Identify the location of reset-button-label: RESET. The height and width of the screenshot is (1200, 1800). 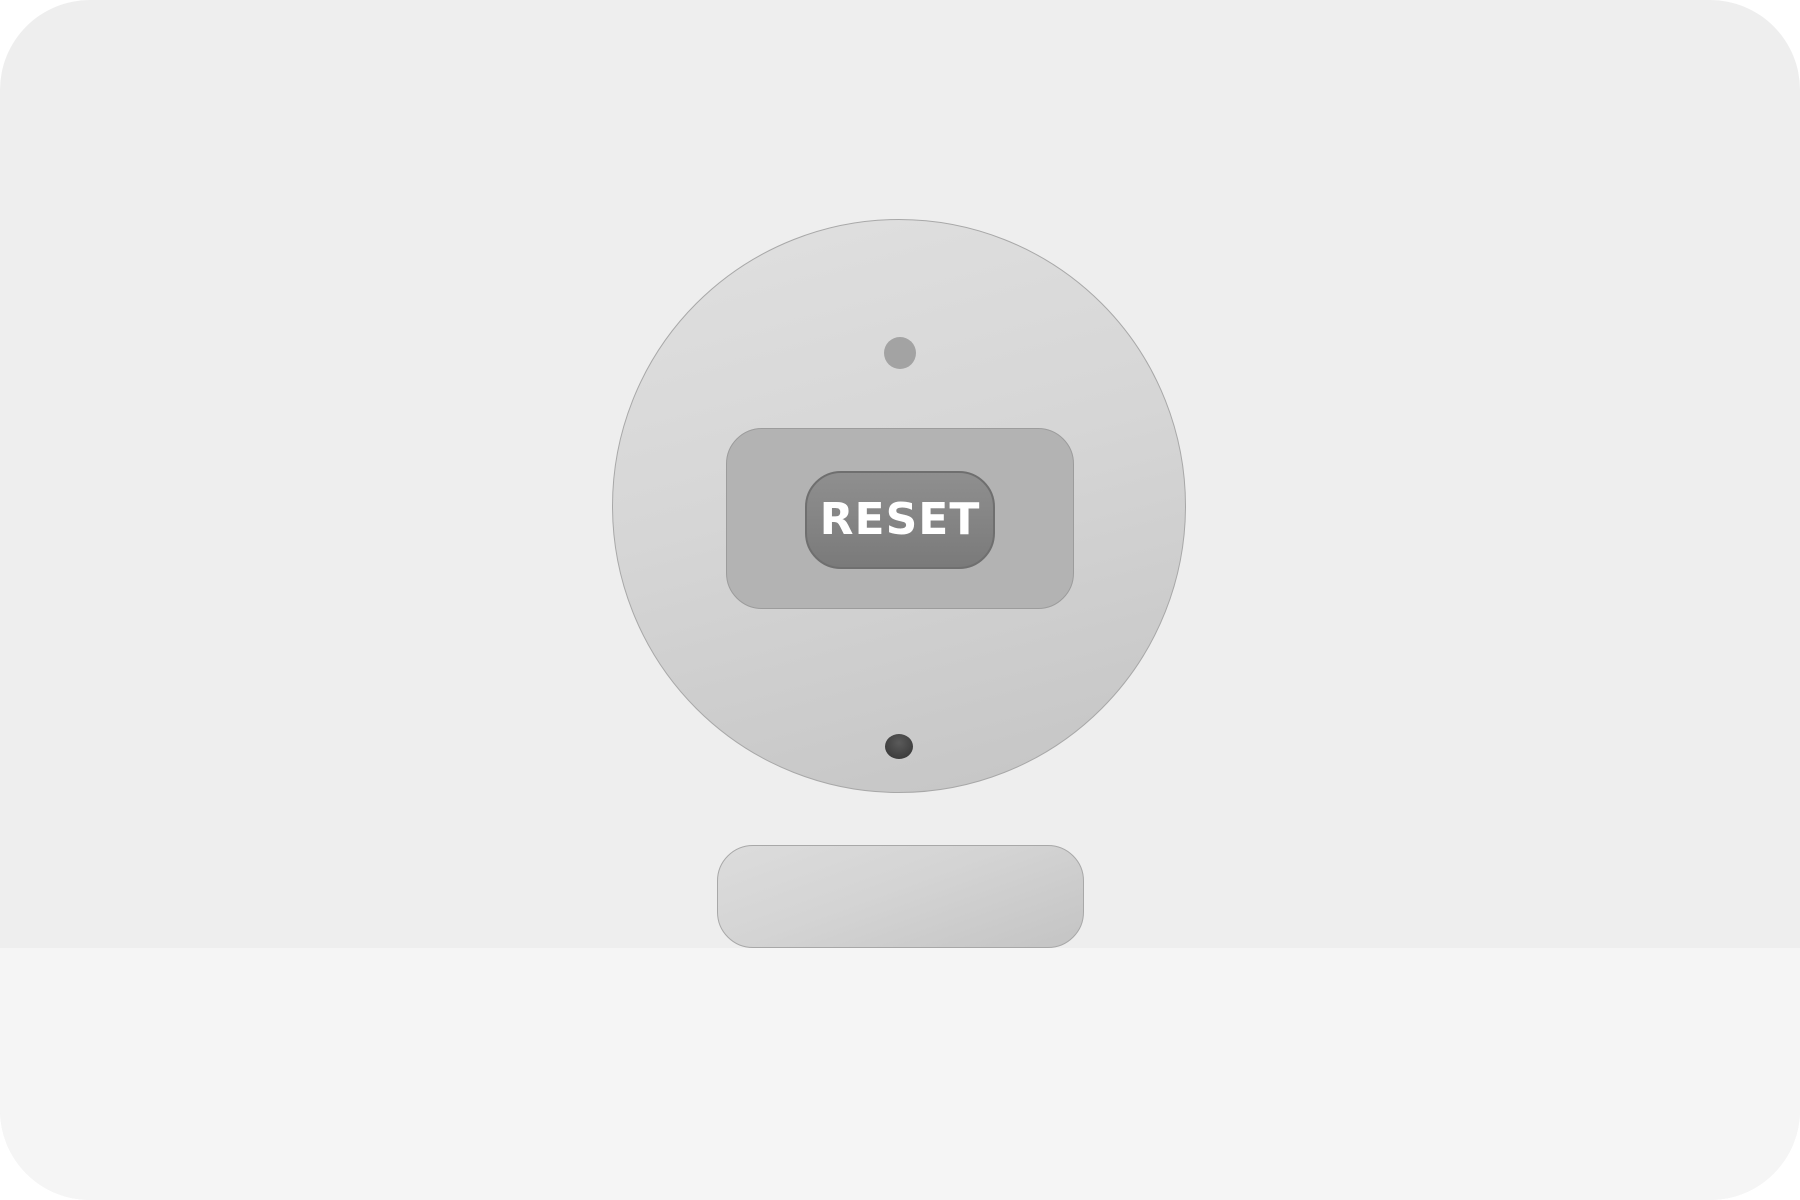
(900, 519).